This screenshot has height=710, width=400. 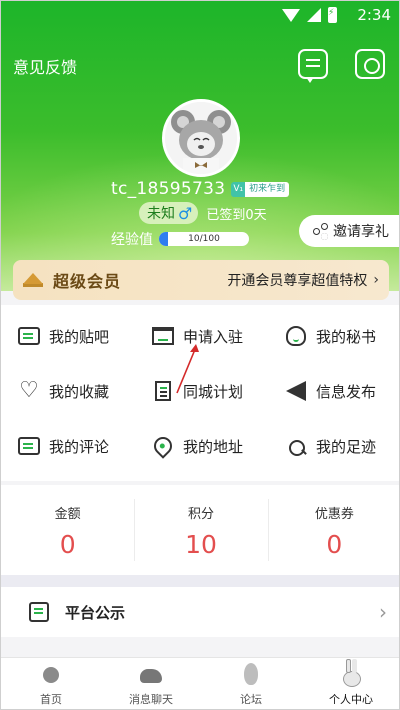 What do you see at coordinates (320, 230) in the screenshot?
I see `share-icon` at bounding box center [320, 230].